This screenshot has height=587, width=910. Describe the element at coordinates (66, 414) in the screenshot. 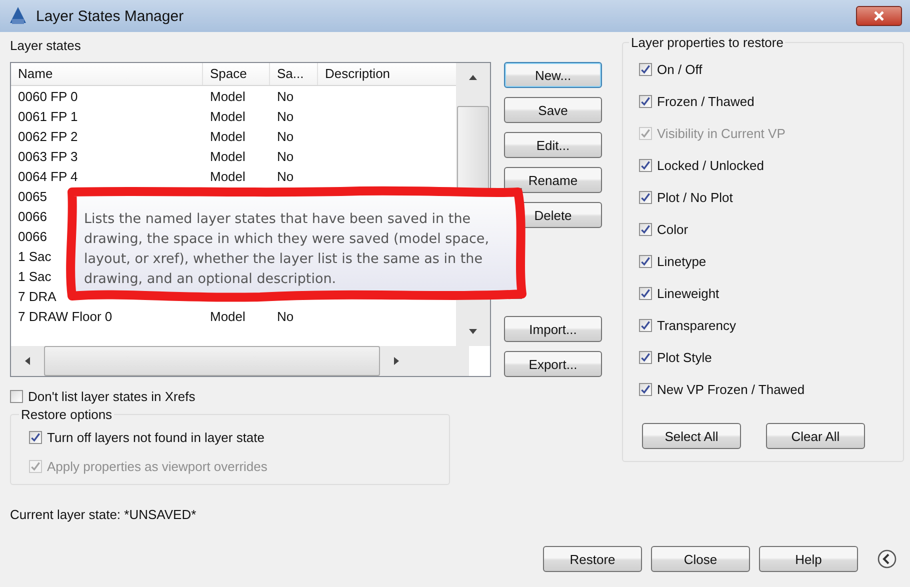

I see `group-title: Restore options` at that location.